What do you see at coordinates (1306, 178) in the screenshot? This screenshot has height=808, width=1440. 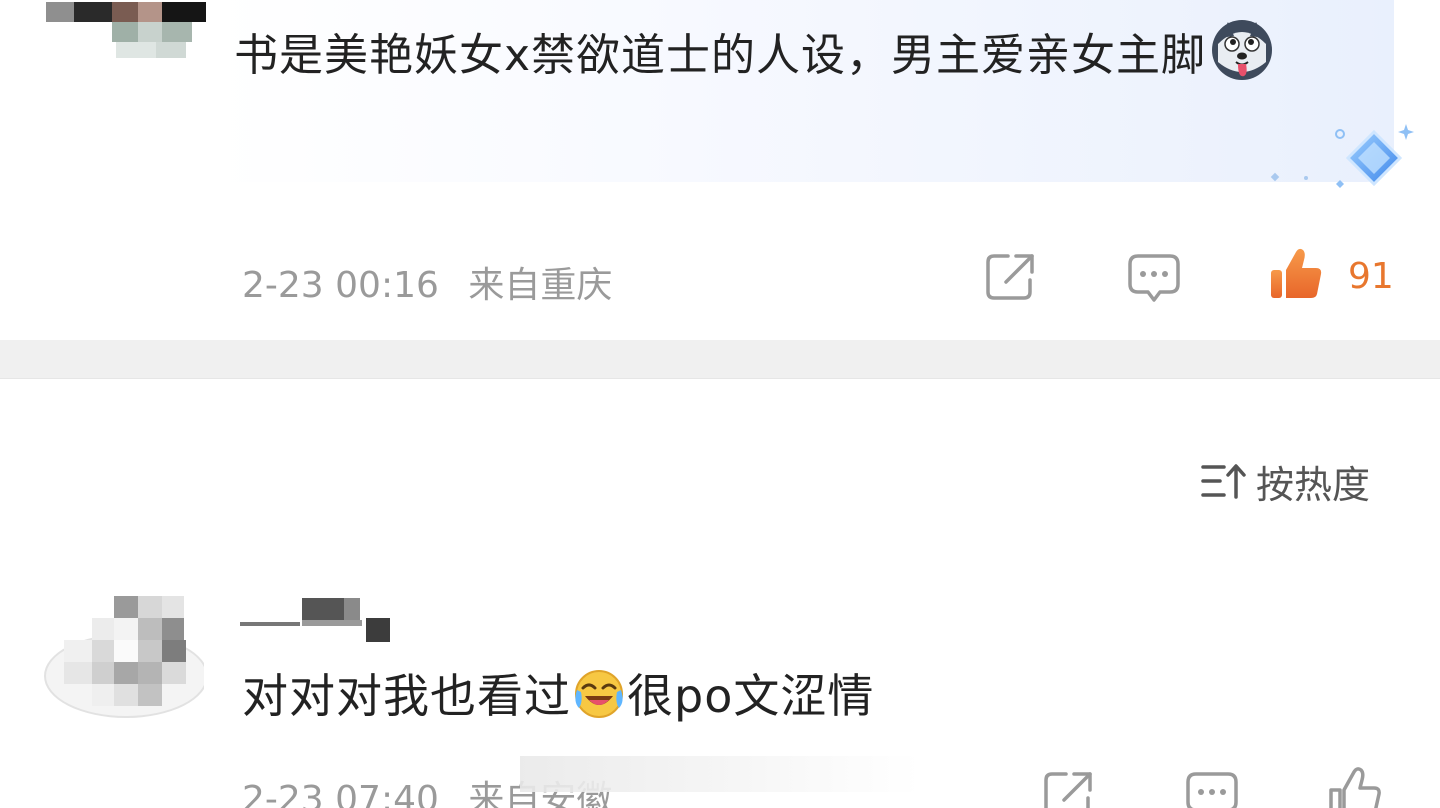 I see `sparkle-dot` at bounding box center [1306, 178].